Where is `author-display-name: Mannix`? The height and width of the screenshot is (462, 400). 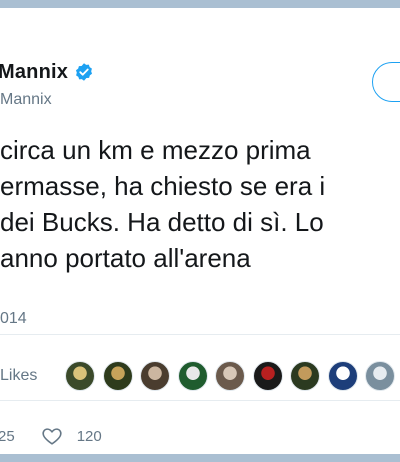
author-display-name: Mannix is located at coordinates (34, 72).